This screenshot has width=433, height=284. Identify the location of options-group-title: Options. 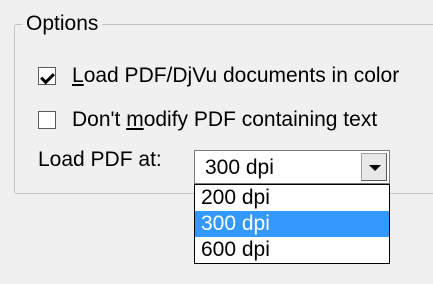
(62, 24).